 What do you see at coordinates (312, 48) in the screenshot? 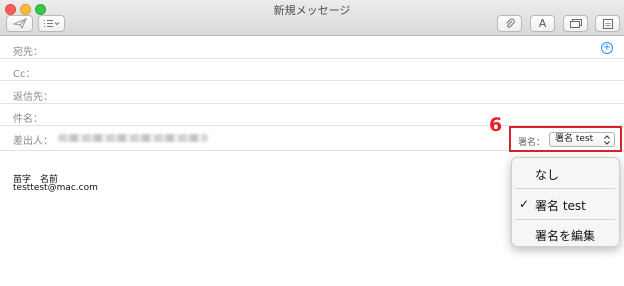
I see `to-field: 宛先： +` at bounding box center [312, 48].